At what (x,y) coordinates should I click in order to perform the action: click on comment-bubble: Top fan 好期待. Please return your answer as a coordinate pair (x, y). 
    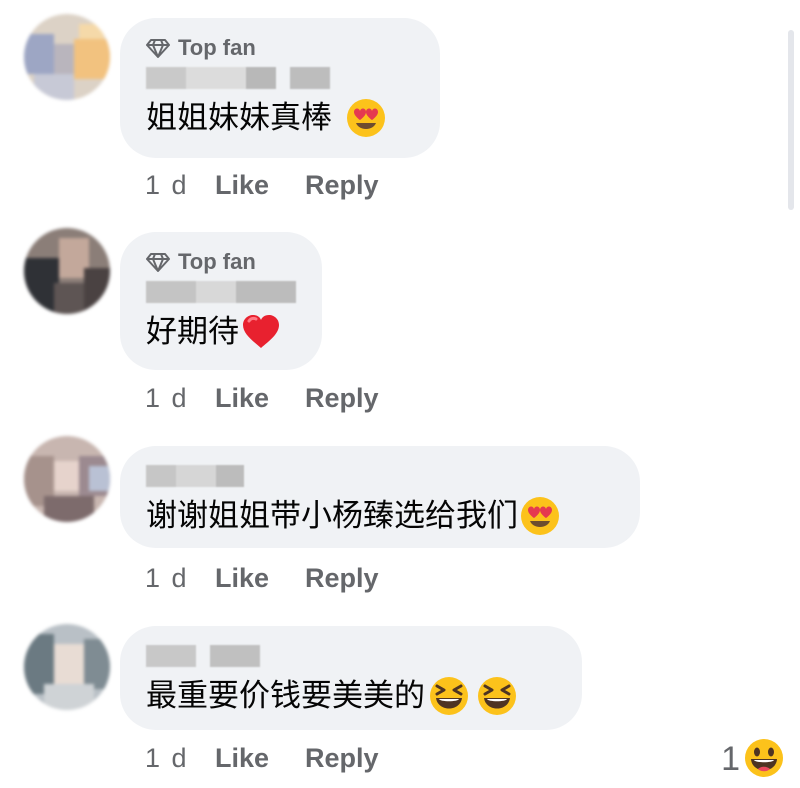
    Looking at the image, I should click on (221, 301).